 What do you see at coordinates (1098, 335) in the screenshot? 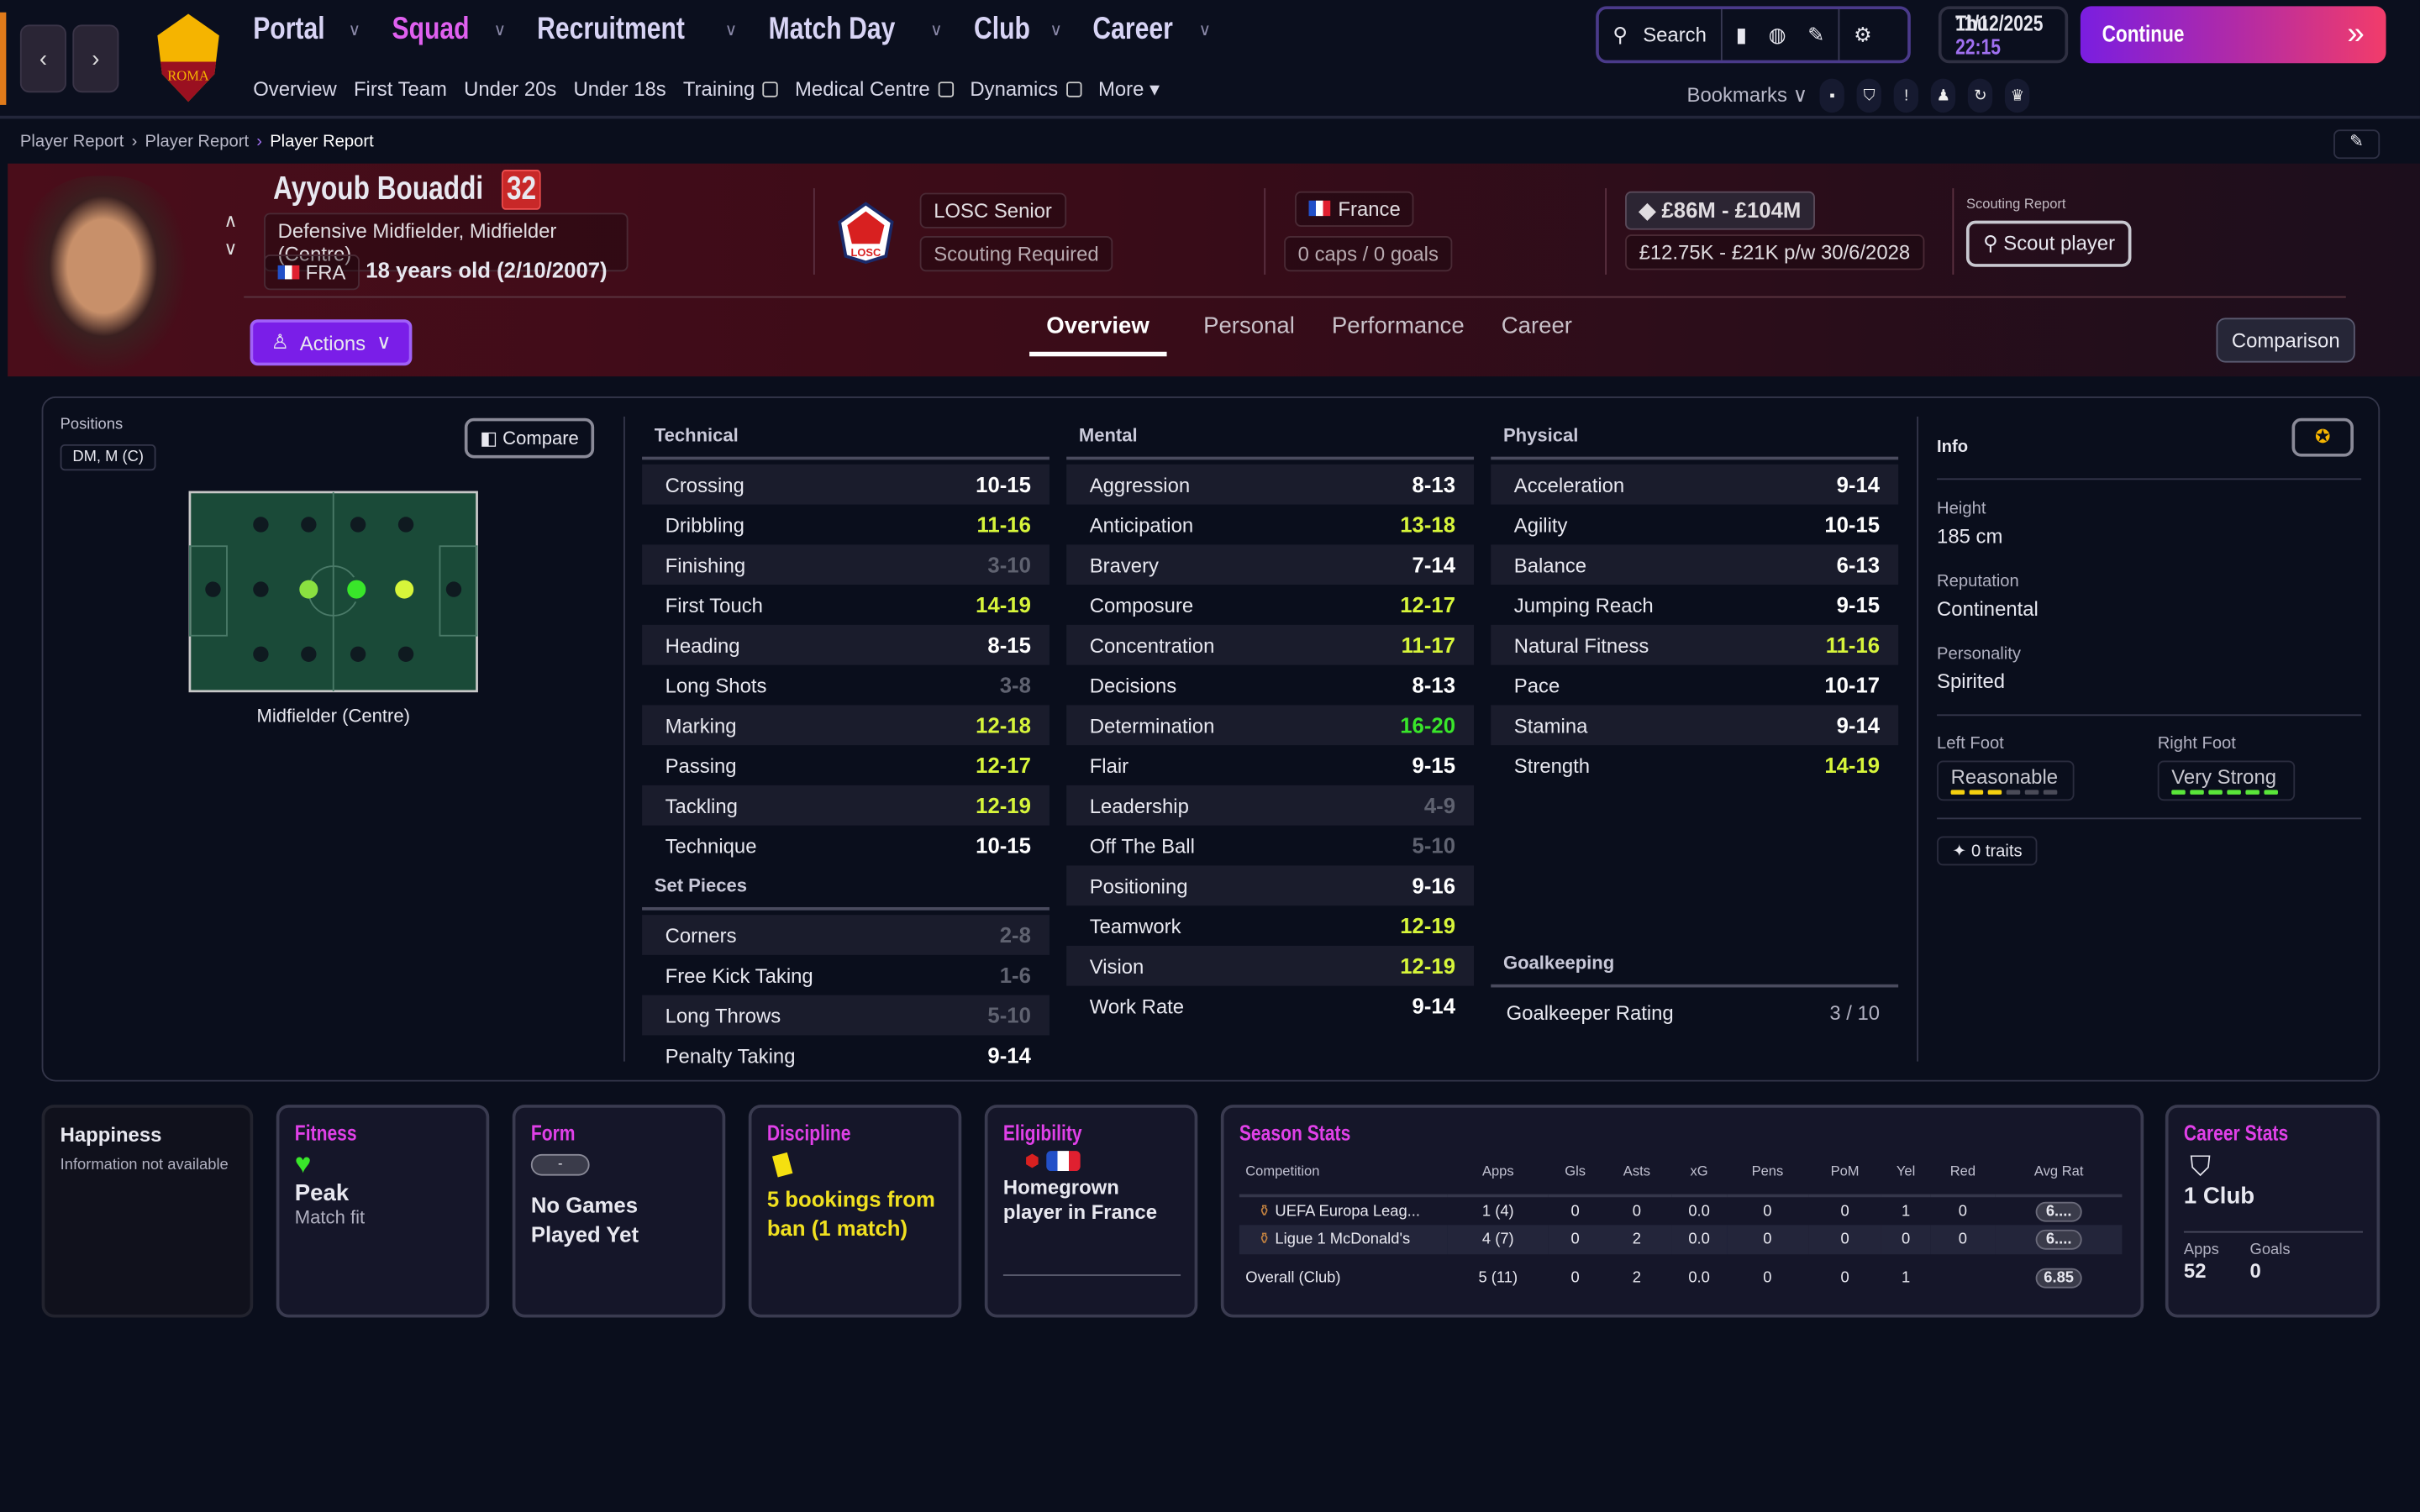
I see `tab-overview: Overview` at bounding box center [1098, 335].